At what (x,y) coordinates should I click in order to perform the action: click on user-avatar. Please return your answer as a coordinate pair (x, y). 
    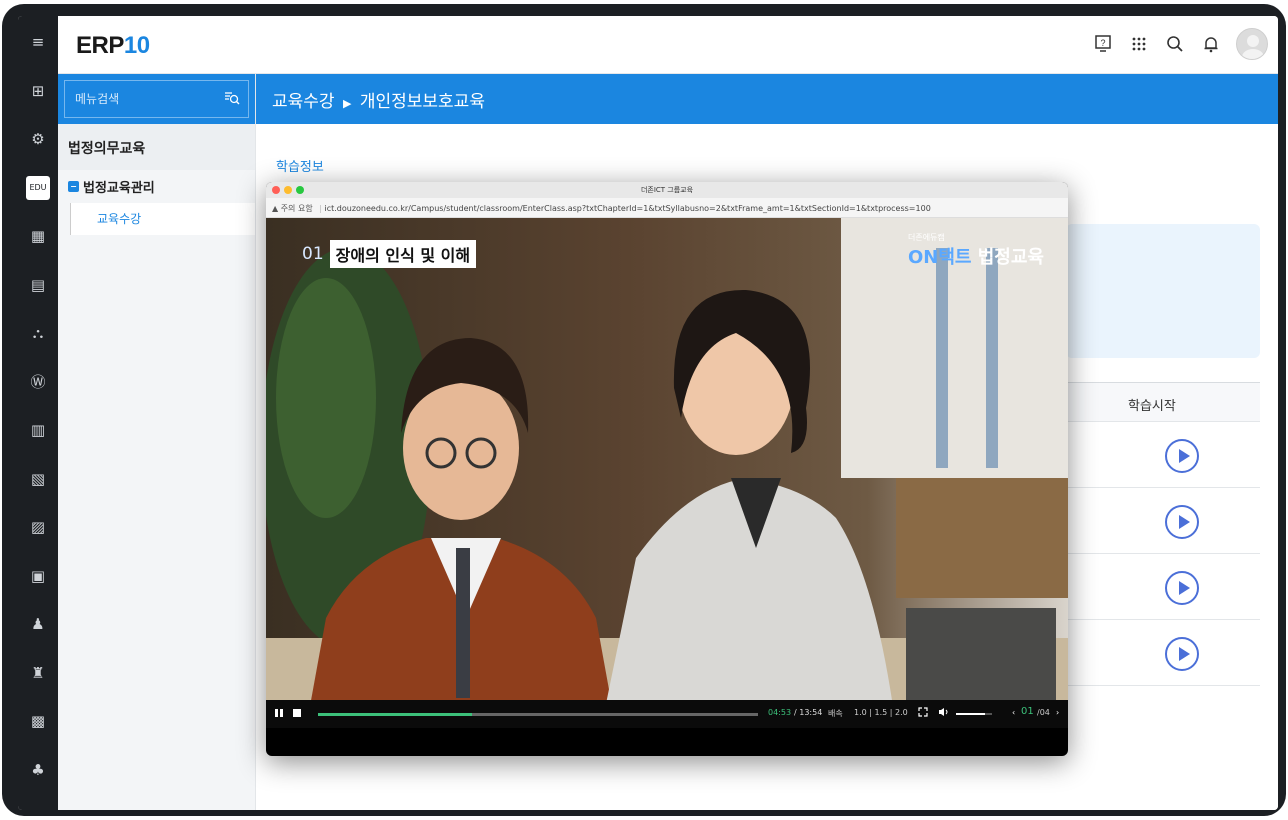
    Looking at the image, I should click on (1252, 44).